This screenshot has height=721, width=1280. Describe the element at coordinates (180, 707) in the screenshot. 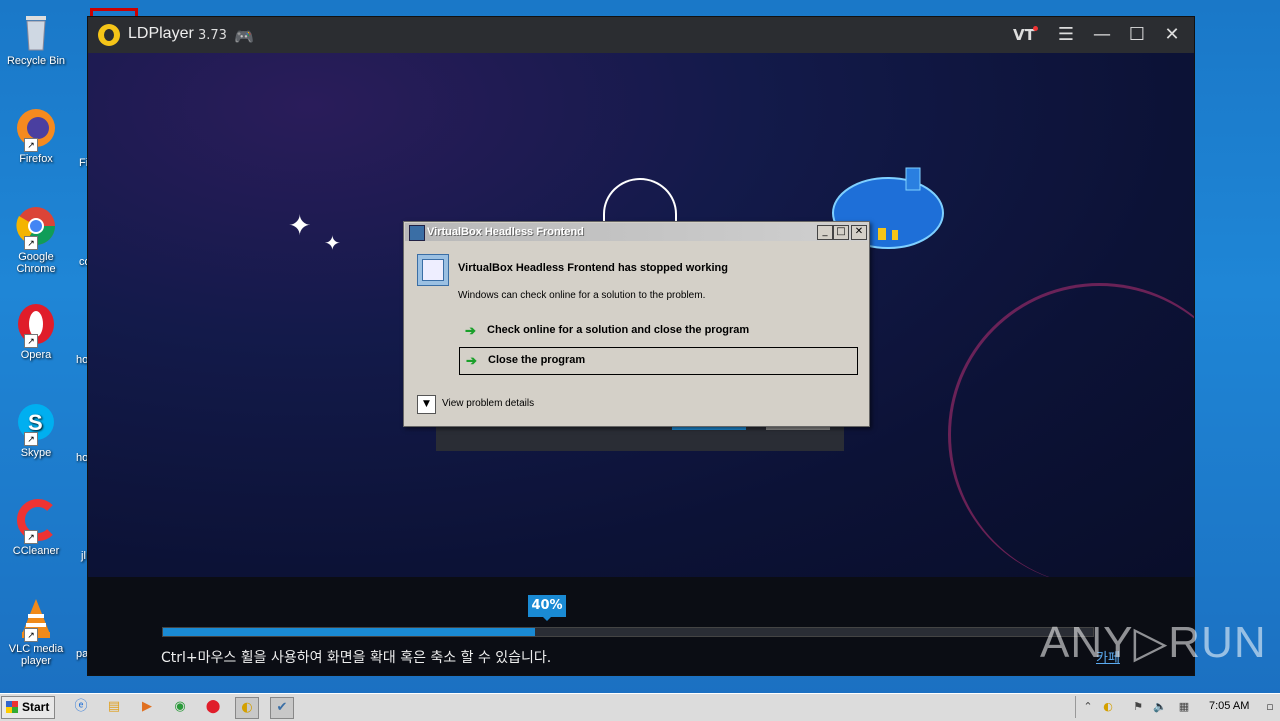

I see `chrome-taskbar-icon: ◉` at that location.